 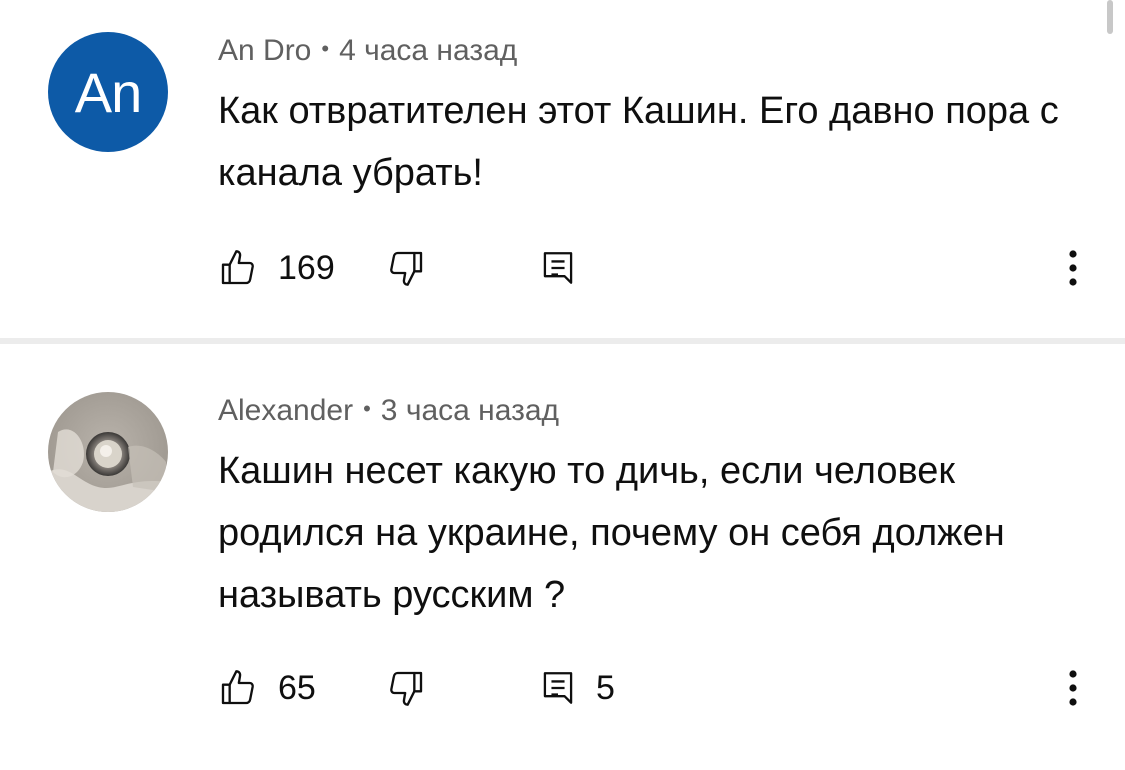 I want to click on reply-button, so click(x=568, y=268).